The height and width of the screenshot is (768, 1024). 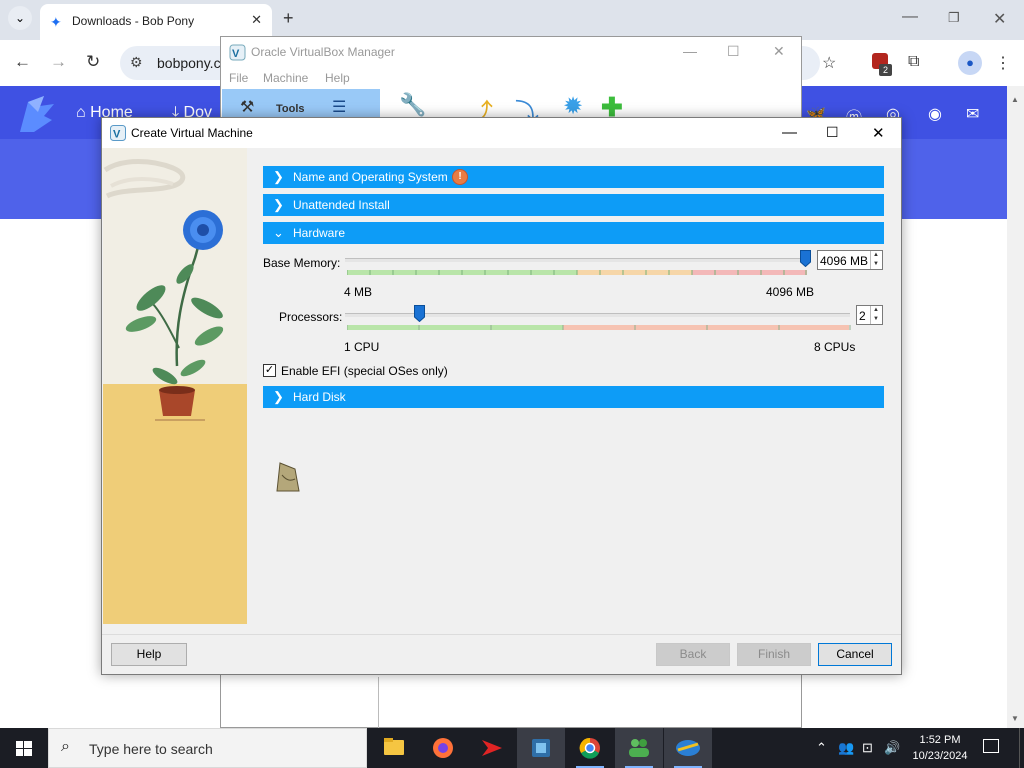 I want to click on dialog-close-icon: ✕, so click(x=878, y=133).